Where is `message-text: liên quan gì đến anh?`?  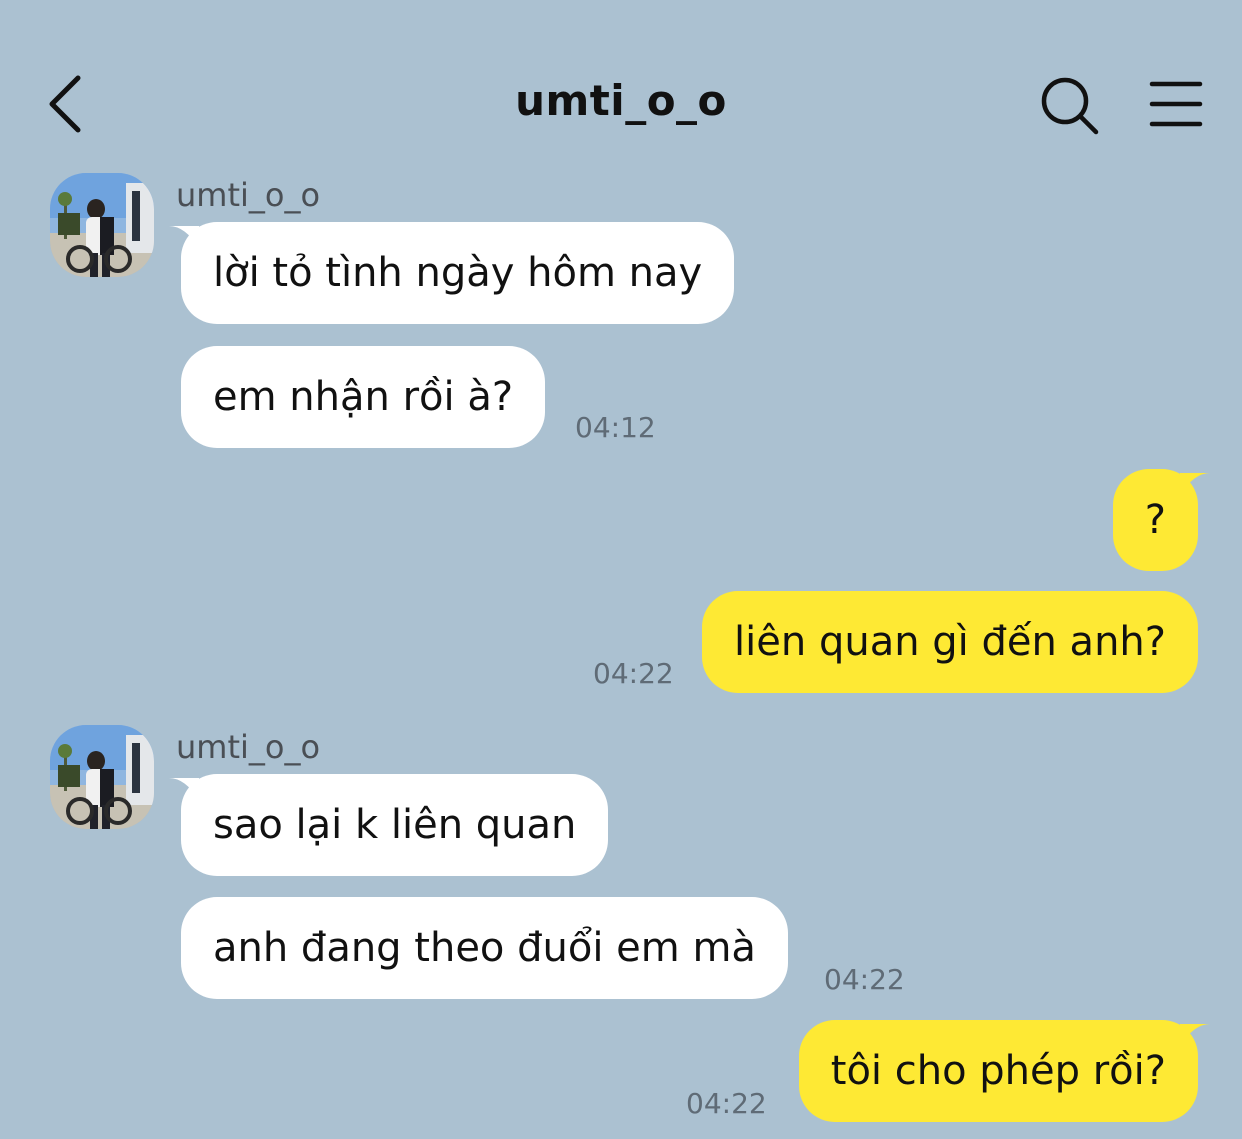 message-text: liên quan gì đến anh? is located at coordinates (950, 642).